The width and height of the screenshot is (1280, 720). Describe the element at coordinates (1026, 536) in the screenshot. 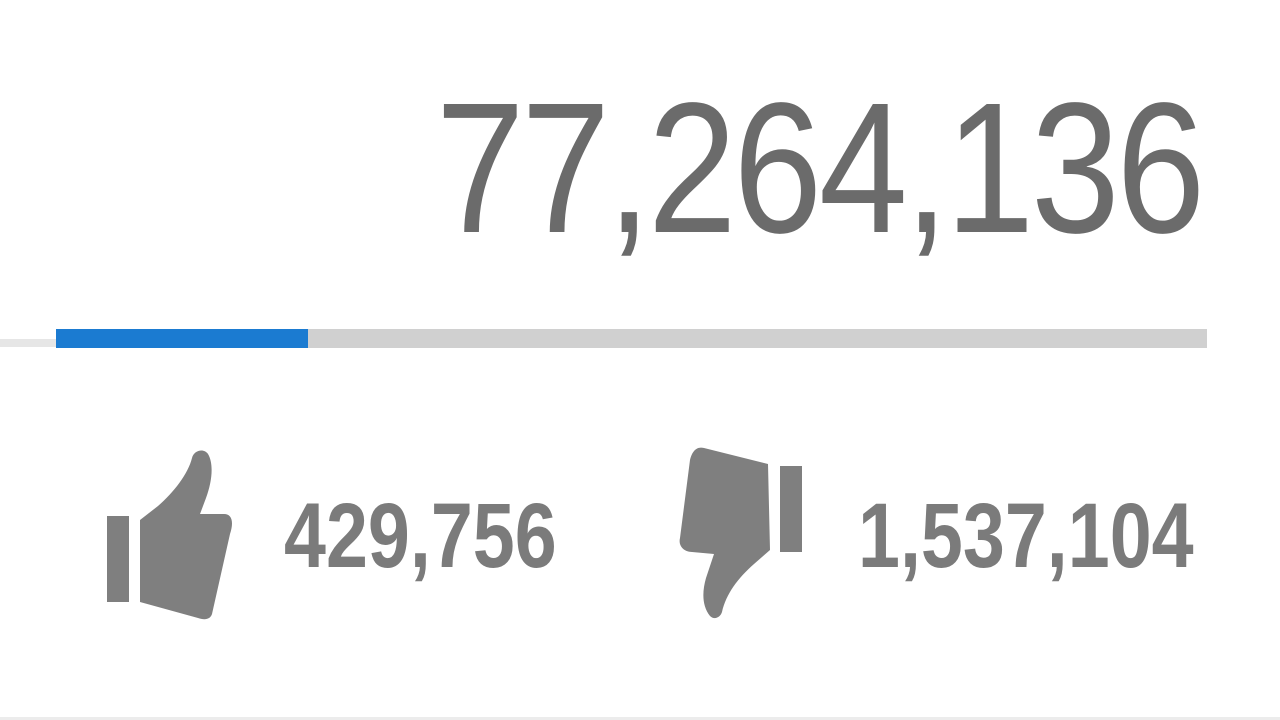

I see `dislike-count: 1,537,104` at that location.